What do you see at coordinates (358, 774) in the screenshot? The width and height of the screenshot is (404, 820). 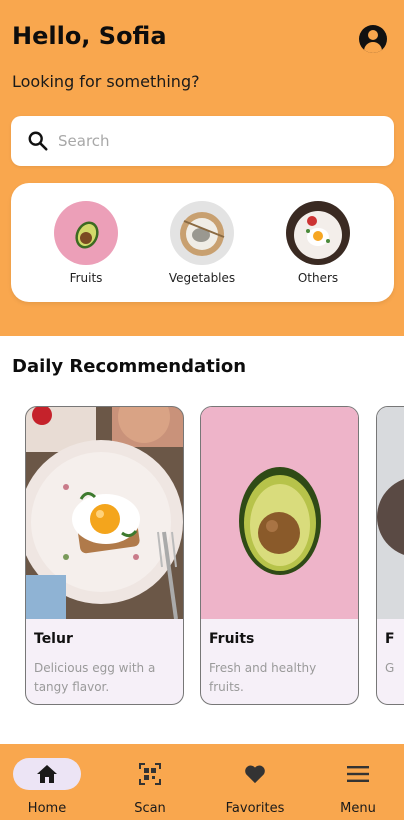 I see `menu-icon` at bounding box center [358, 774].